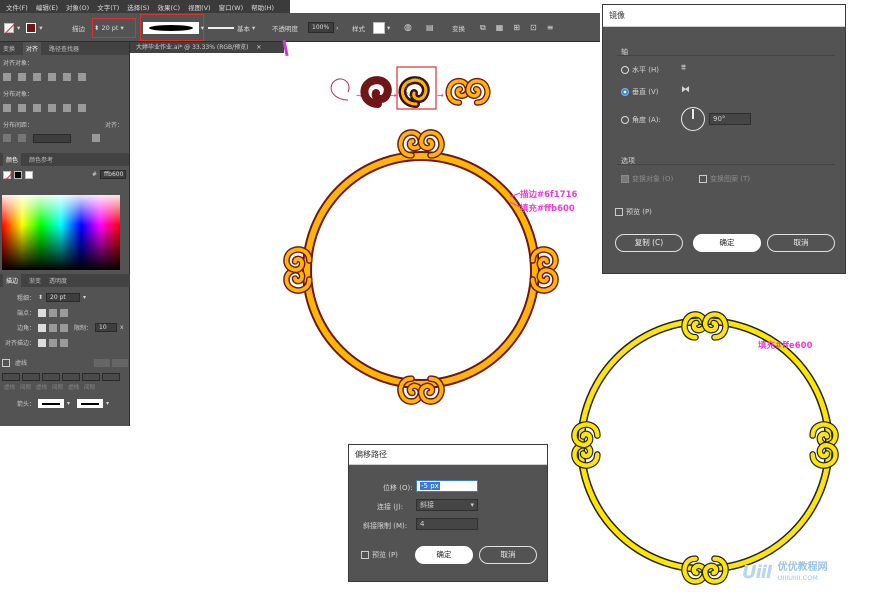 The width and height of the screenshot is (870, 604). What do you see at coordinates (408, 27) in the screenshot?
I see `recolor-icon: ◍` at bounding box center [408, 27].